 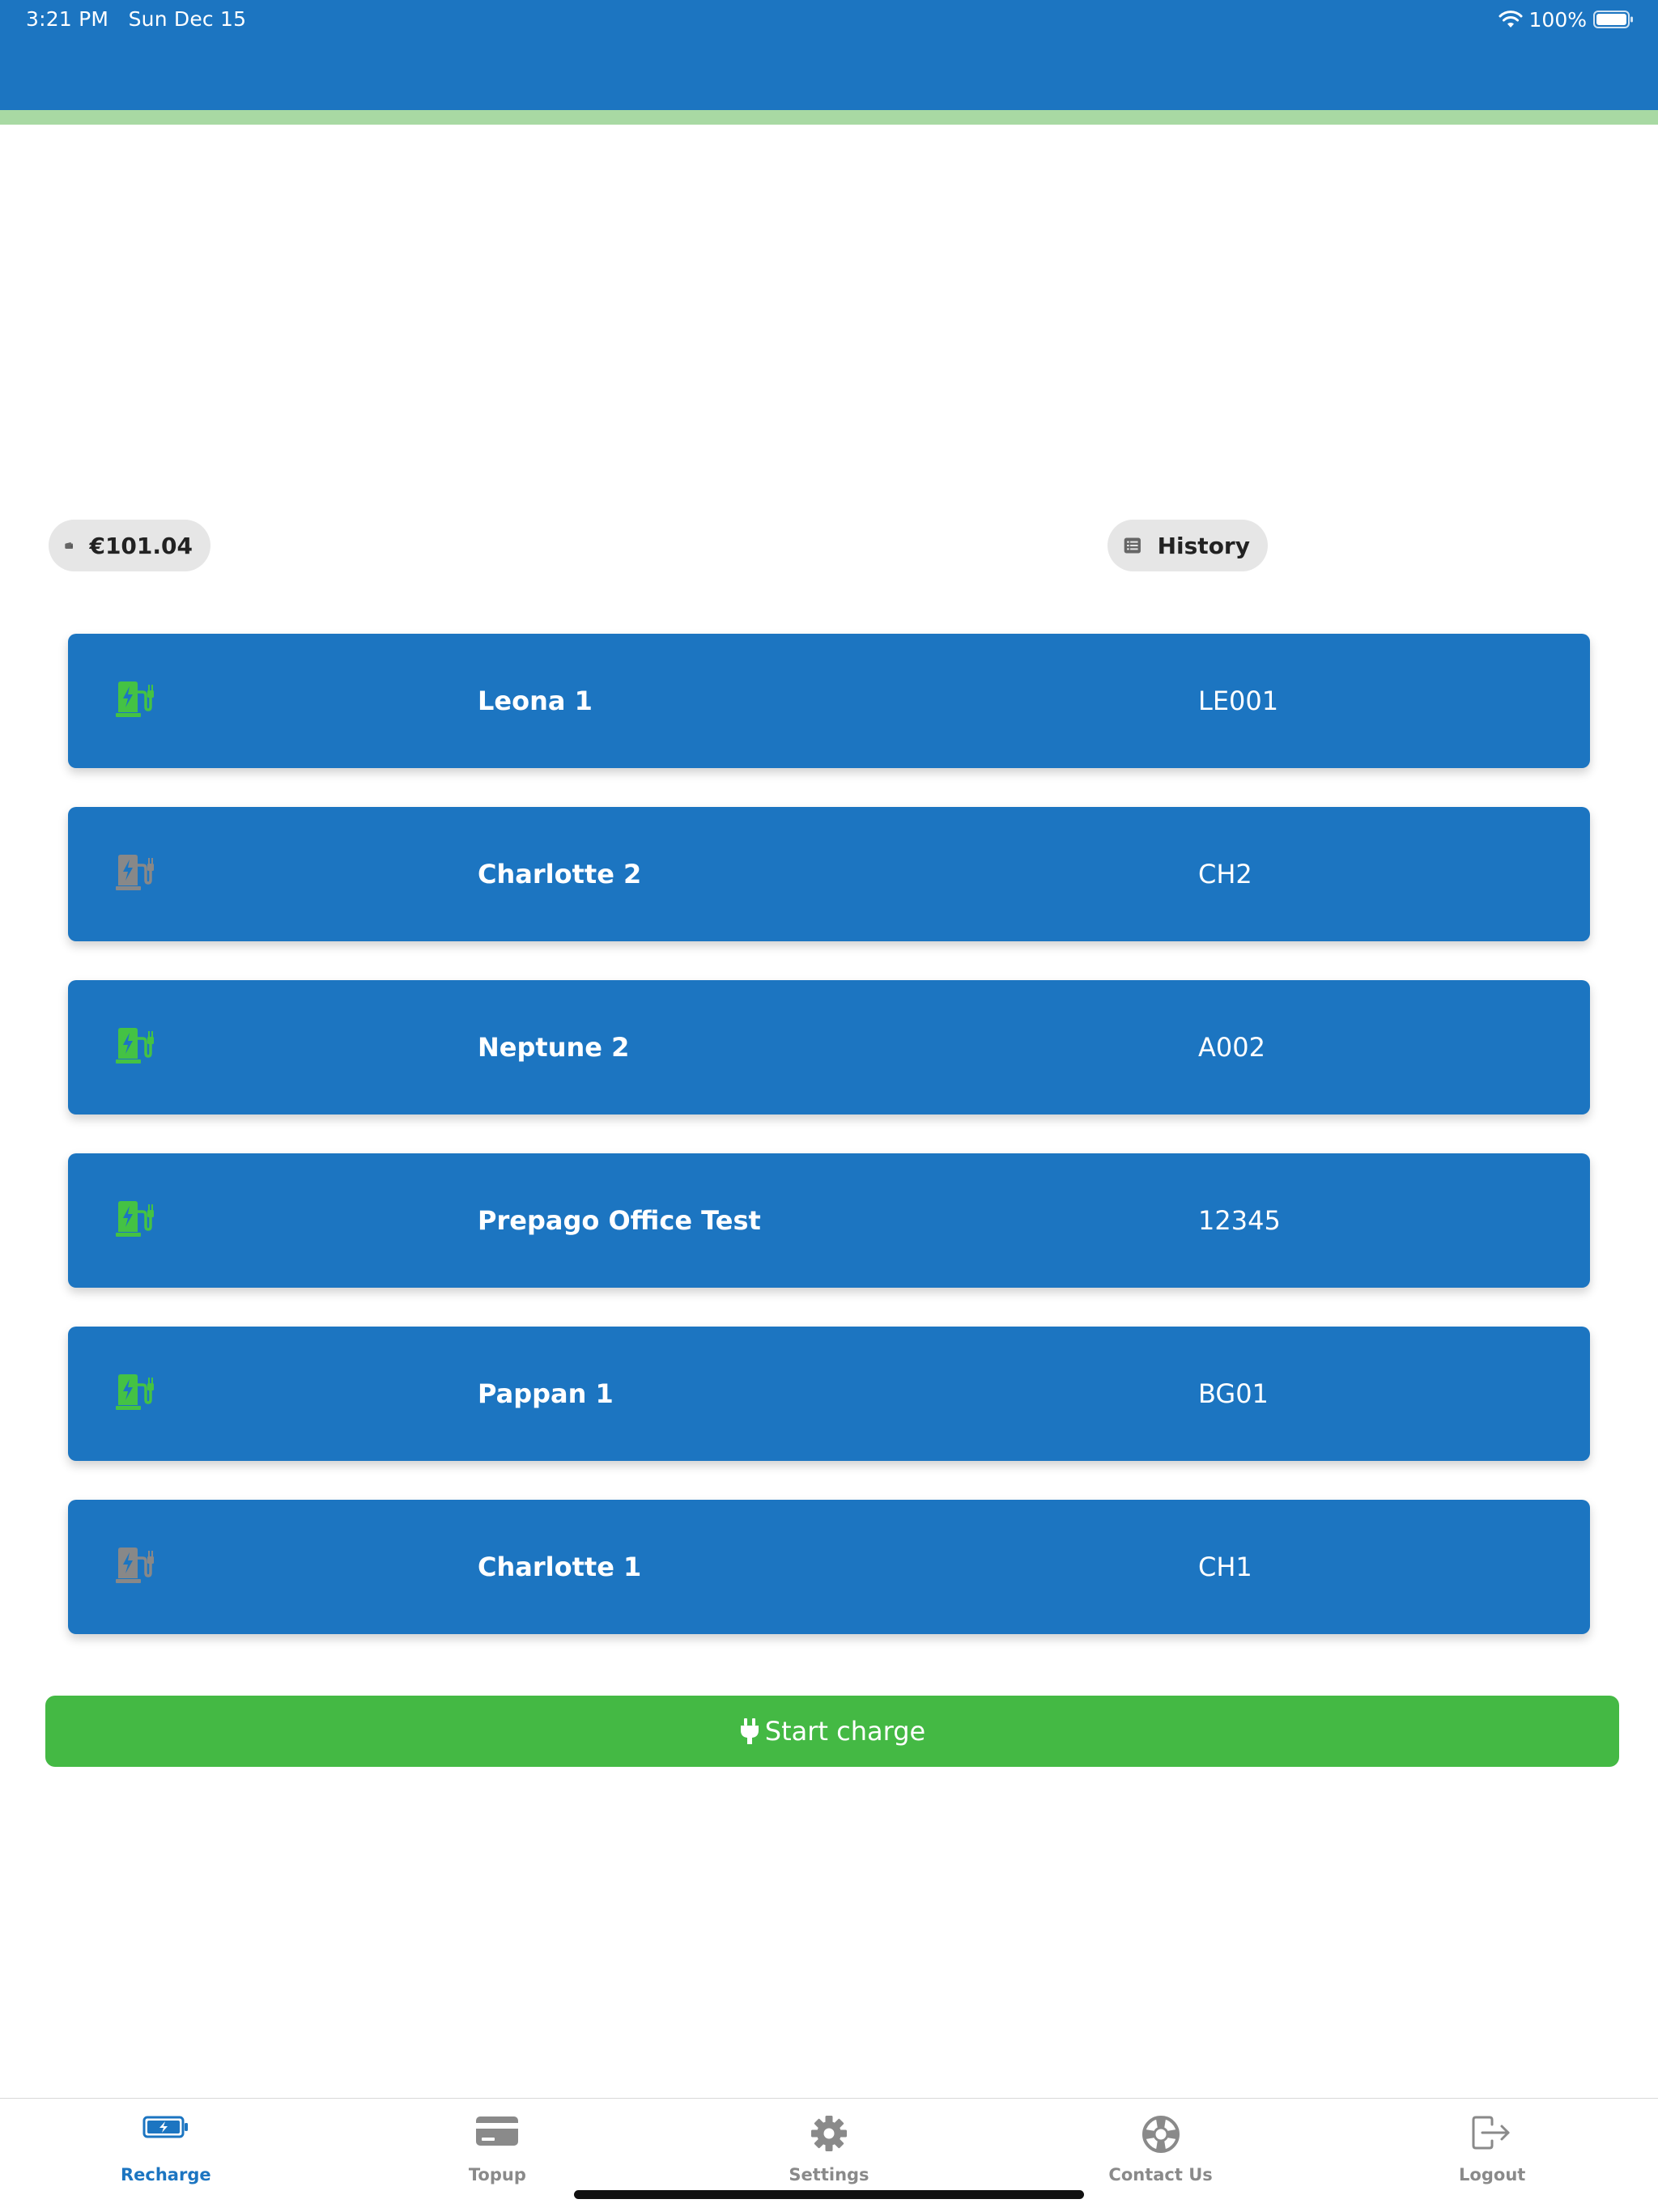 I want to click on battery-percent: 100%, so click(x=1557, y=19).